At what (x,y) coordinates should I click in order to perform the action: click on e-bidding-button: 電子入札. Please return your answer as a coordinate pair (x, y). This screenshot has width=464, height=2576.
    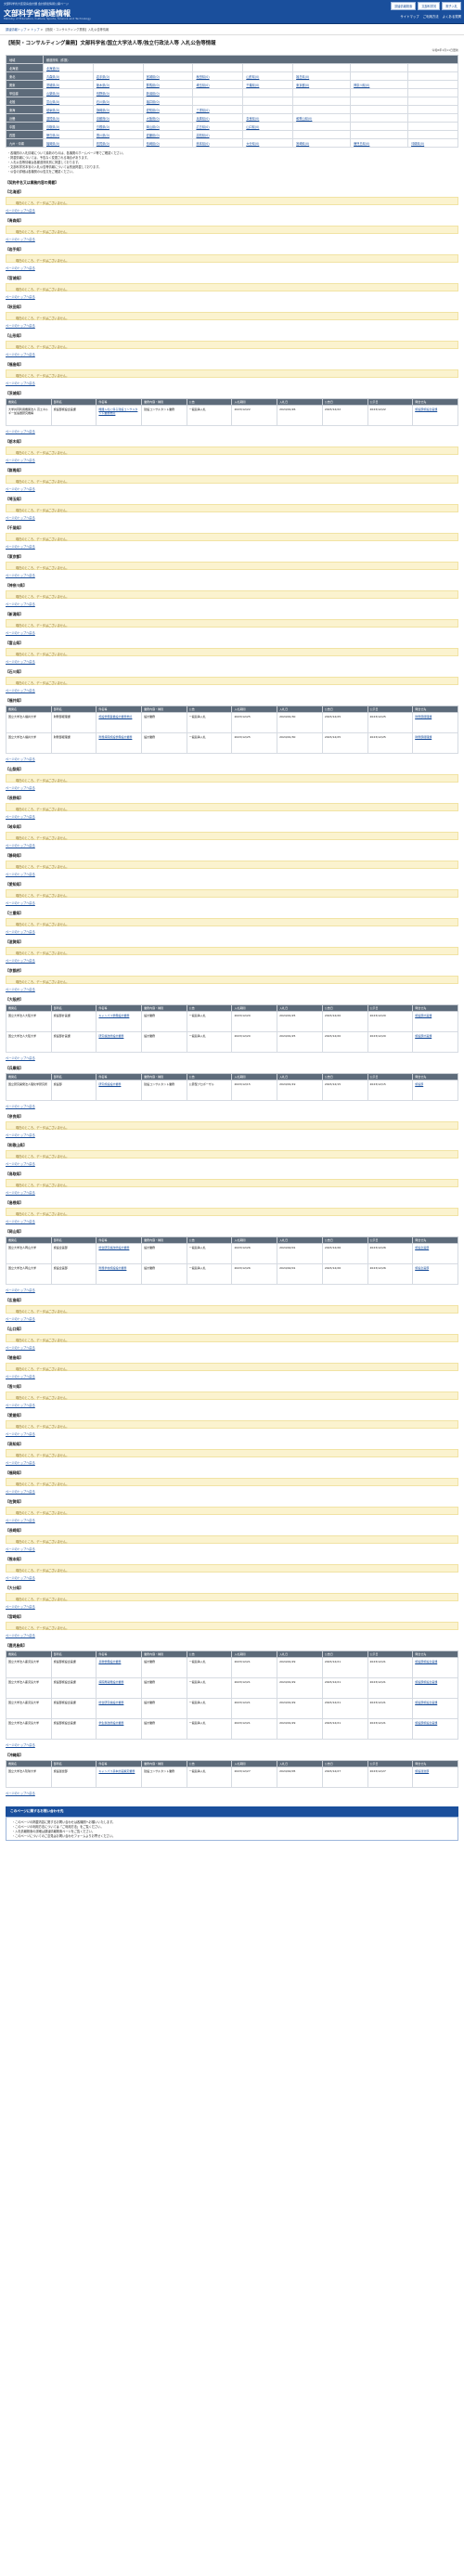
    Looking at the image, I should click on (452, 6).